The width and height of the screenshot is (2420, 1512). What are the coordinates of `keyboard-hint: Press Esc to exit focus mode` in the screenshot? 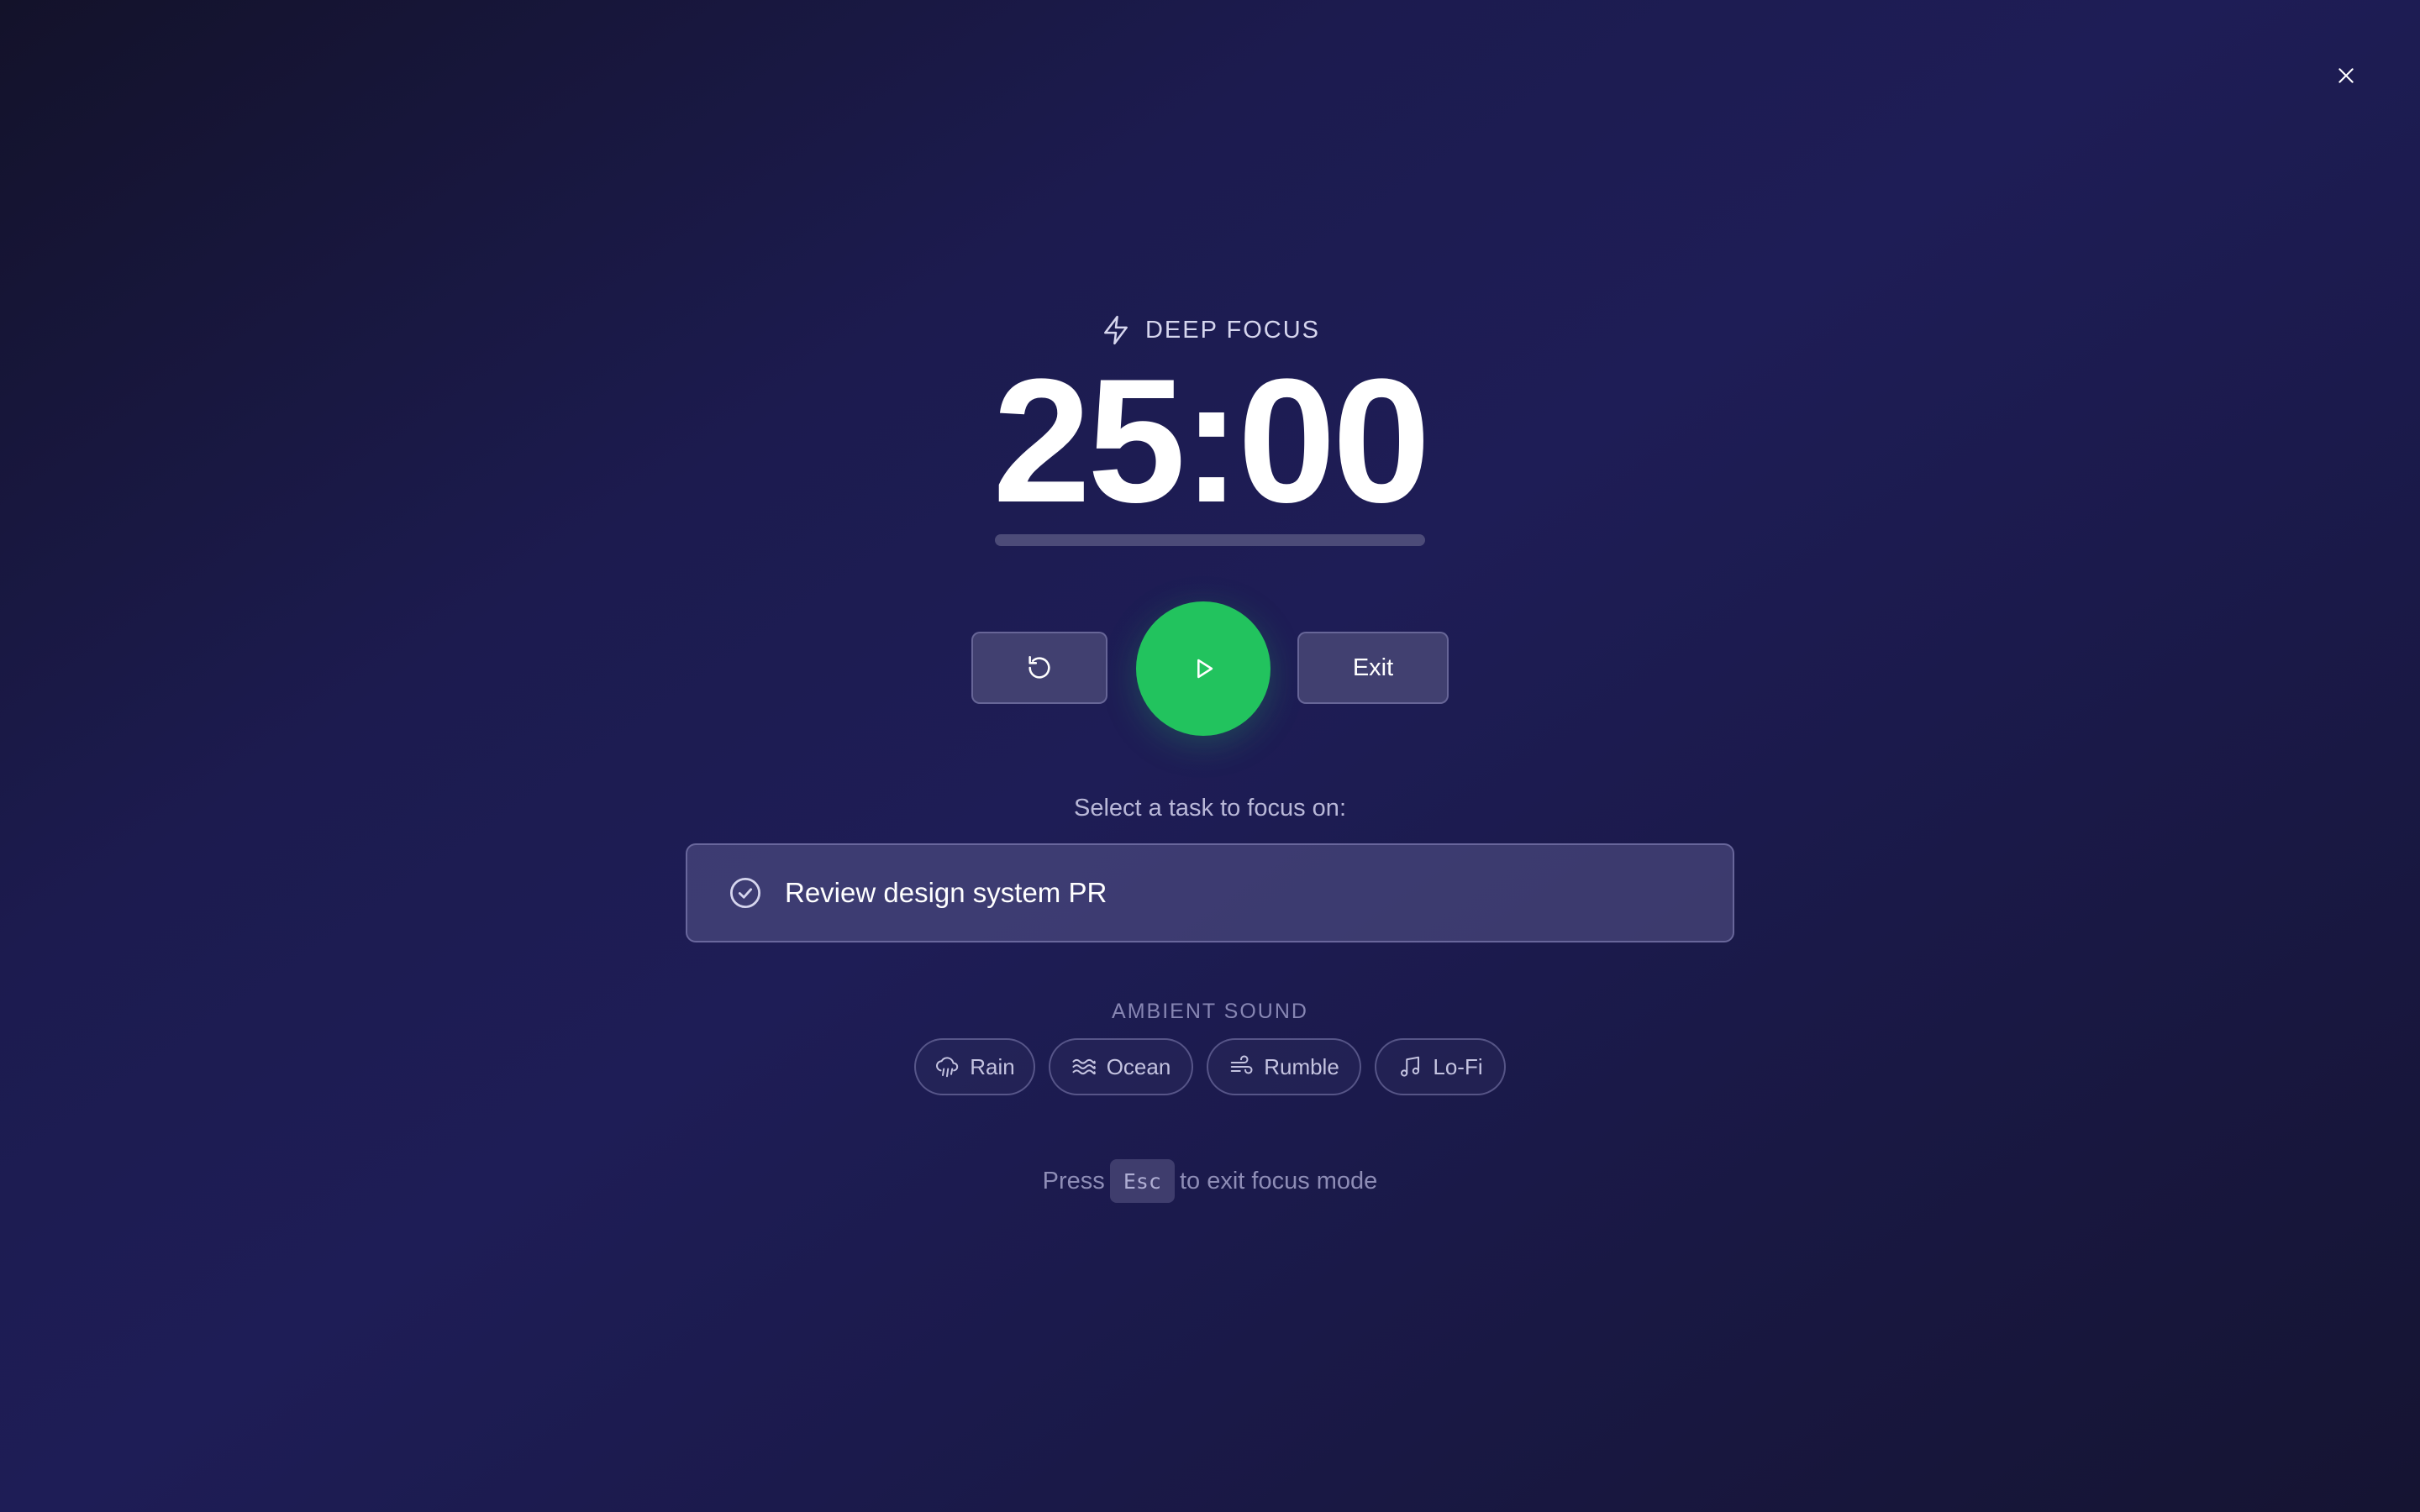 It's located at (1210, 1181).